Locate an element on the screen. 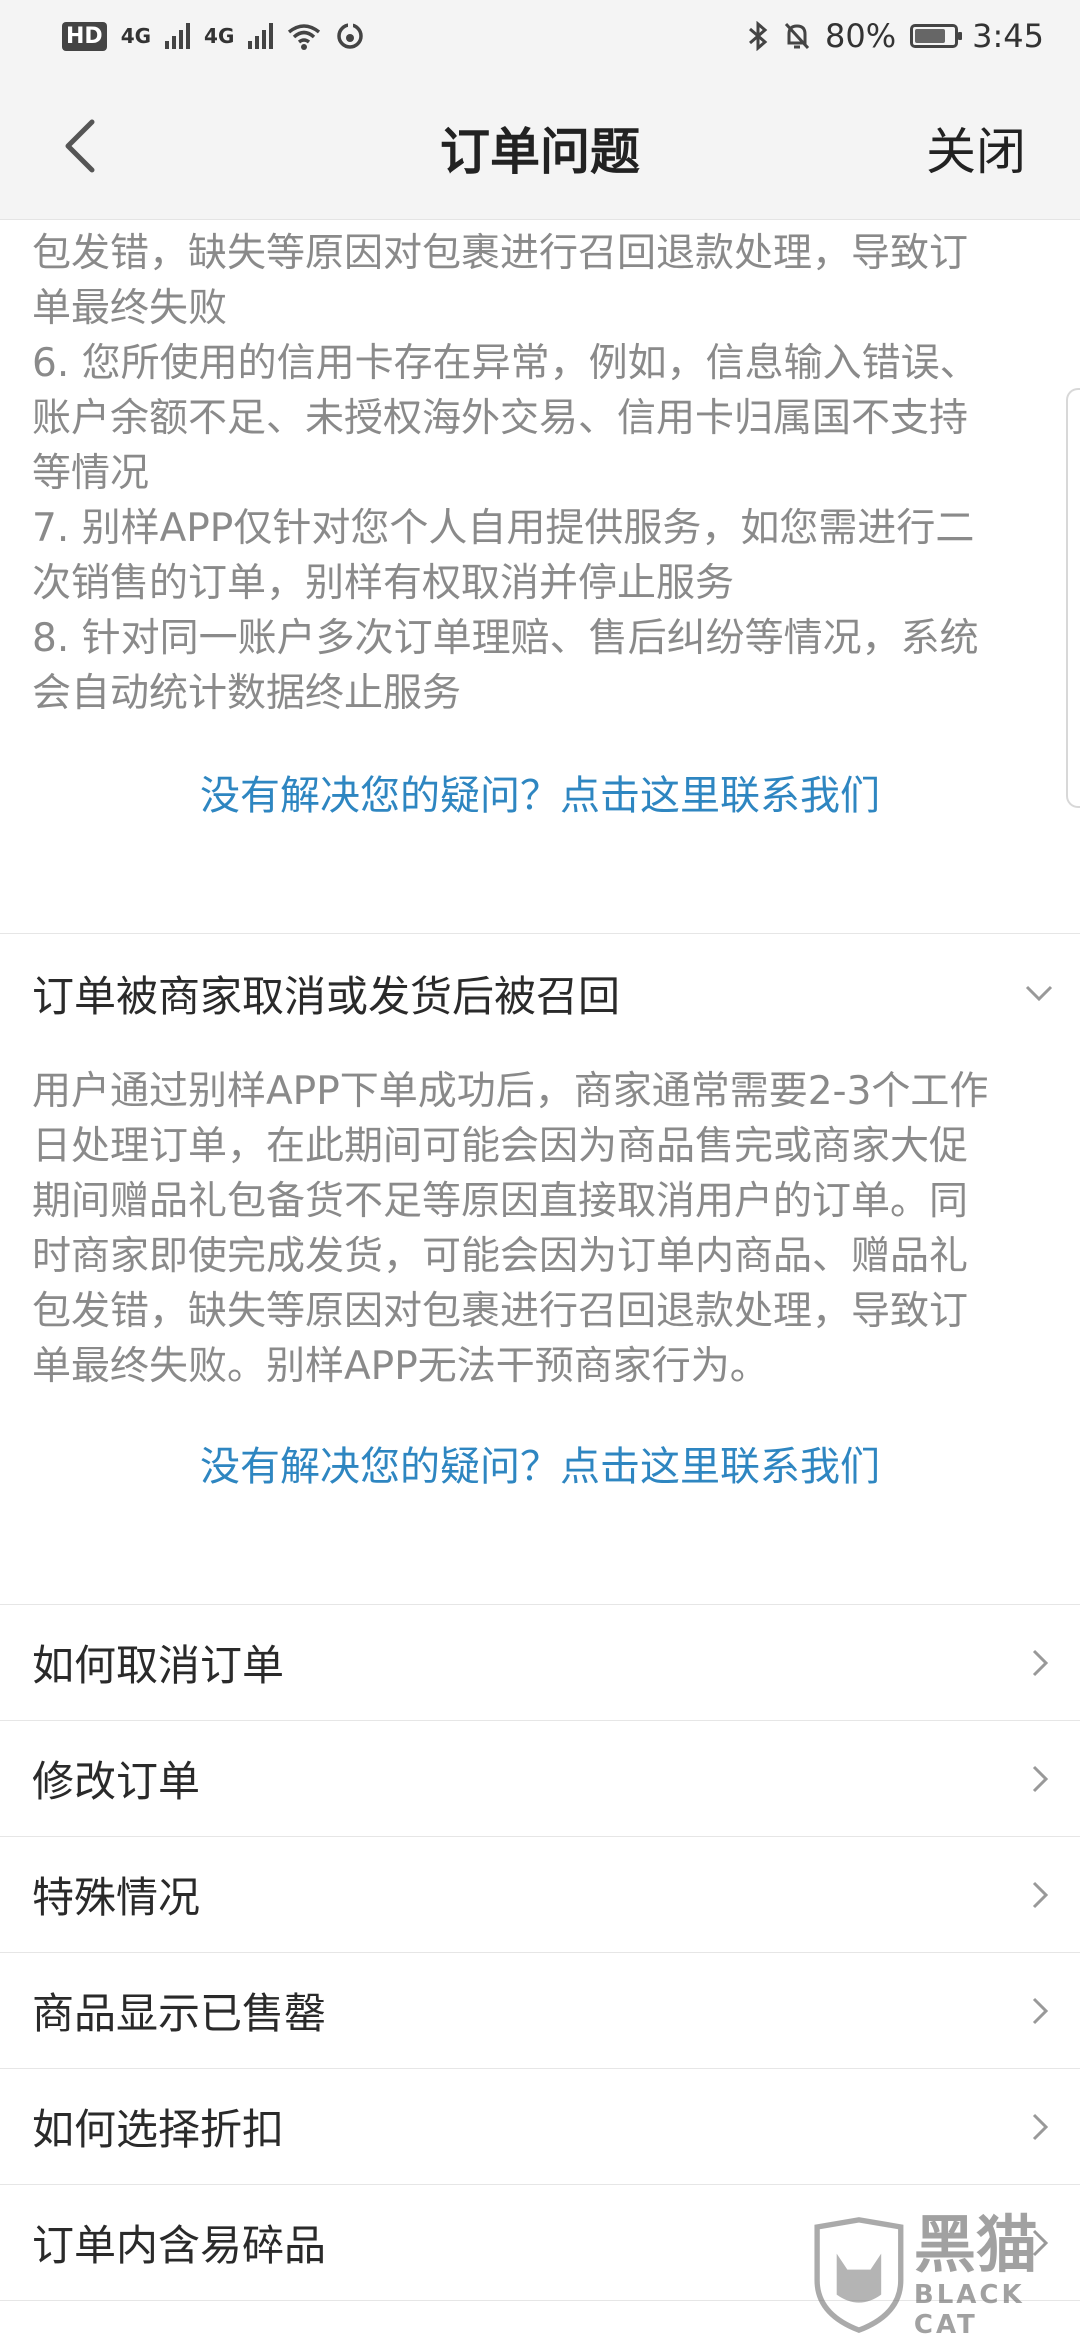 The image size is (1080, 2340). hotspot-icon is located at coordinates (350, 36).